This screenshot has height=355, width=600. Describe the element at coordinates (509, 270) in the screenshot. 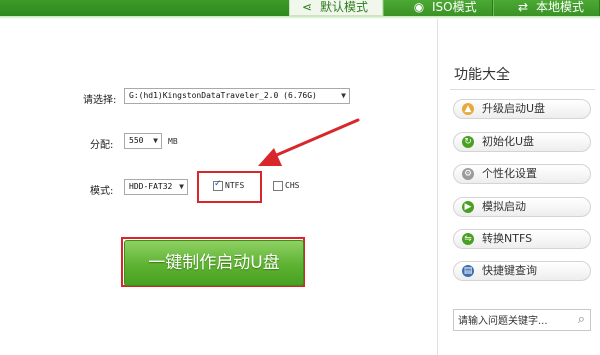

I see `sidebar-item-label: 快捷键查询` at that location.